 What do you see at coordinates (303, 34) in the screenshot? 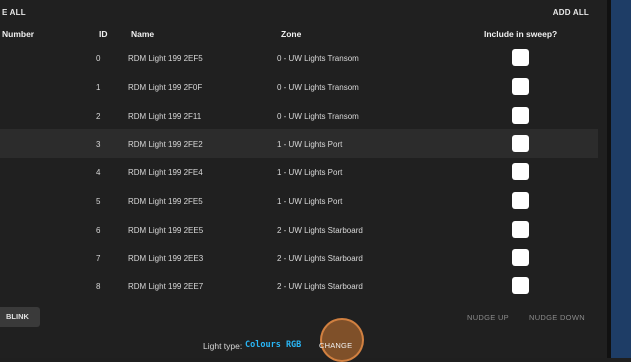
I see `table-header: Number ID Name Zone Include in sweep?` at bounding box center [303, 34].